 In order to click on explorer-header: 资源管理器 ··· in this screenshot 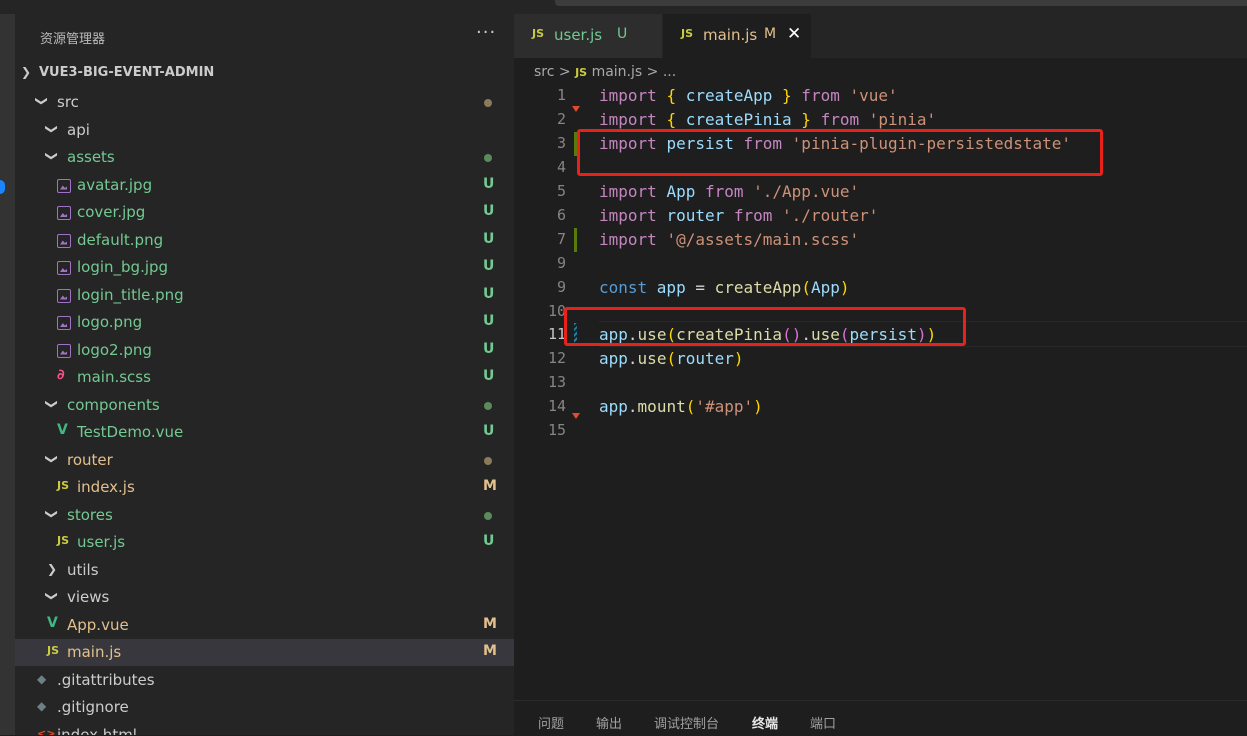, I will do `click(264, 36)`.